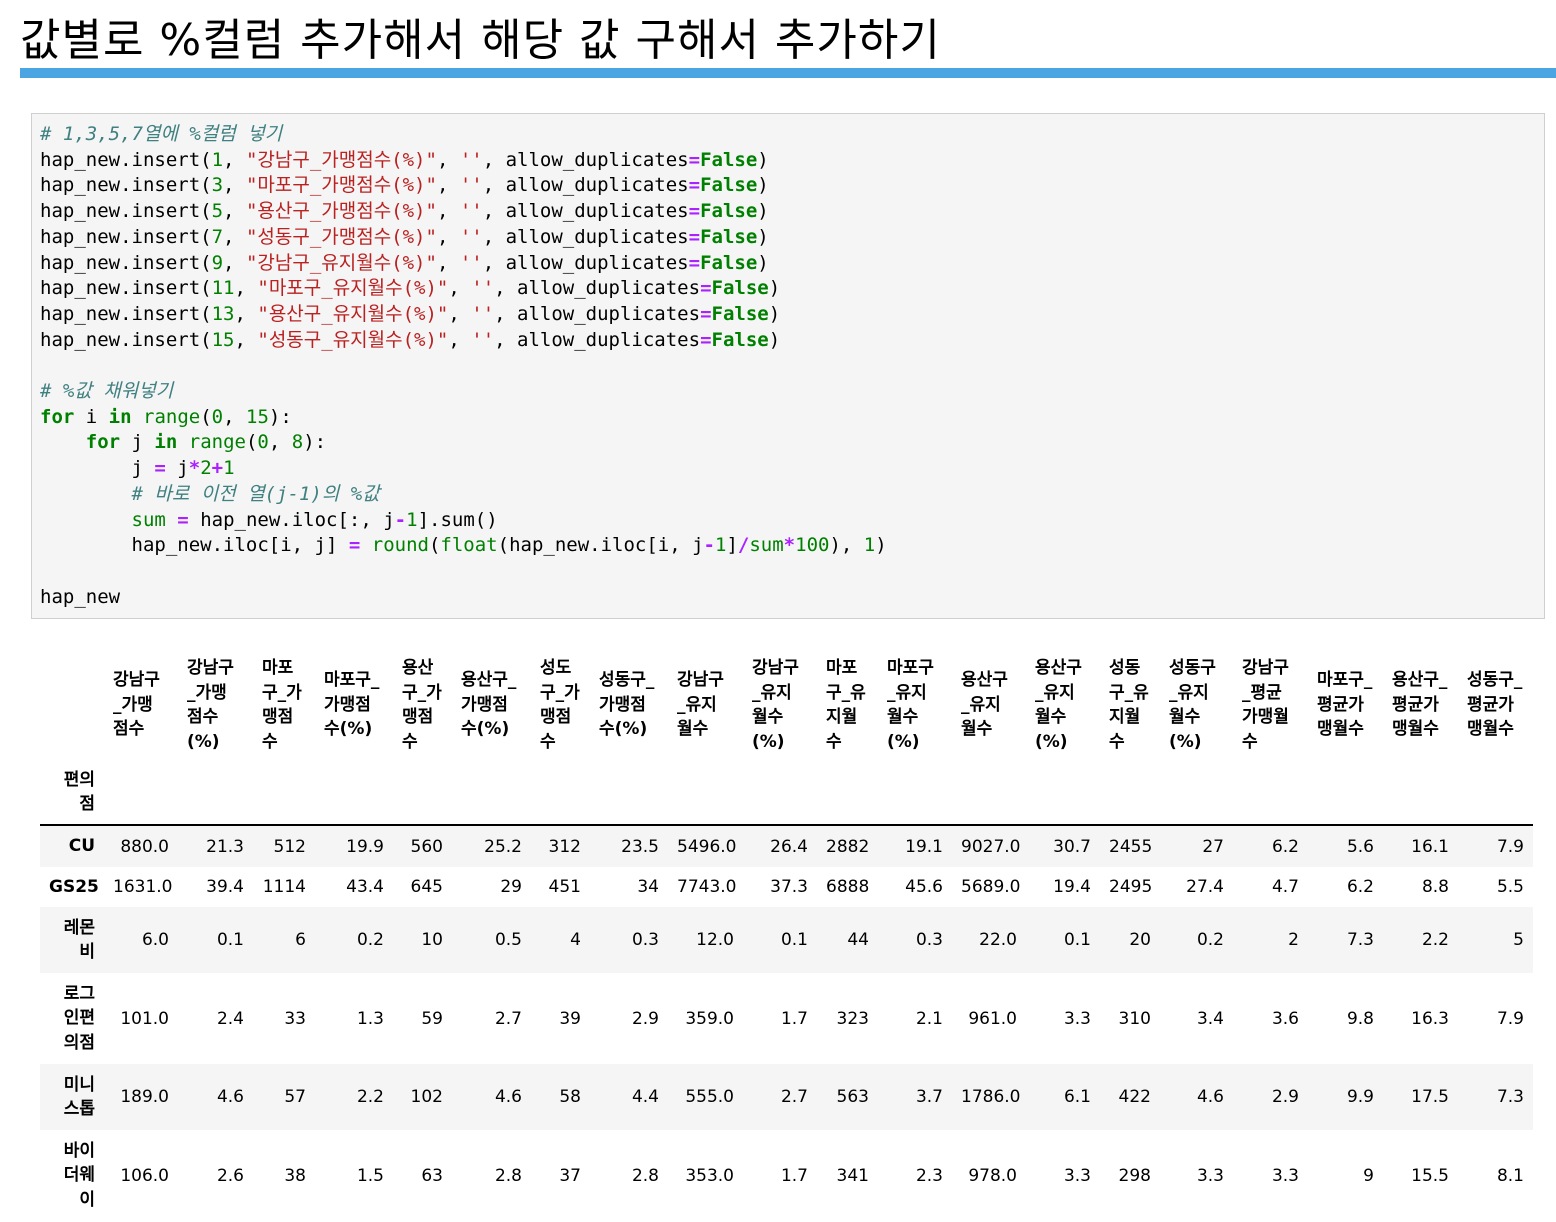 The image size is (1556, 1222). I want to click on column-header: 마포구 _유지 월수 (%), so click(910, 705).